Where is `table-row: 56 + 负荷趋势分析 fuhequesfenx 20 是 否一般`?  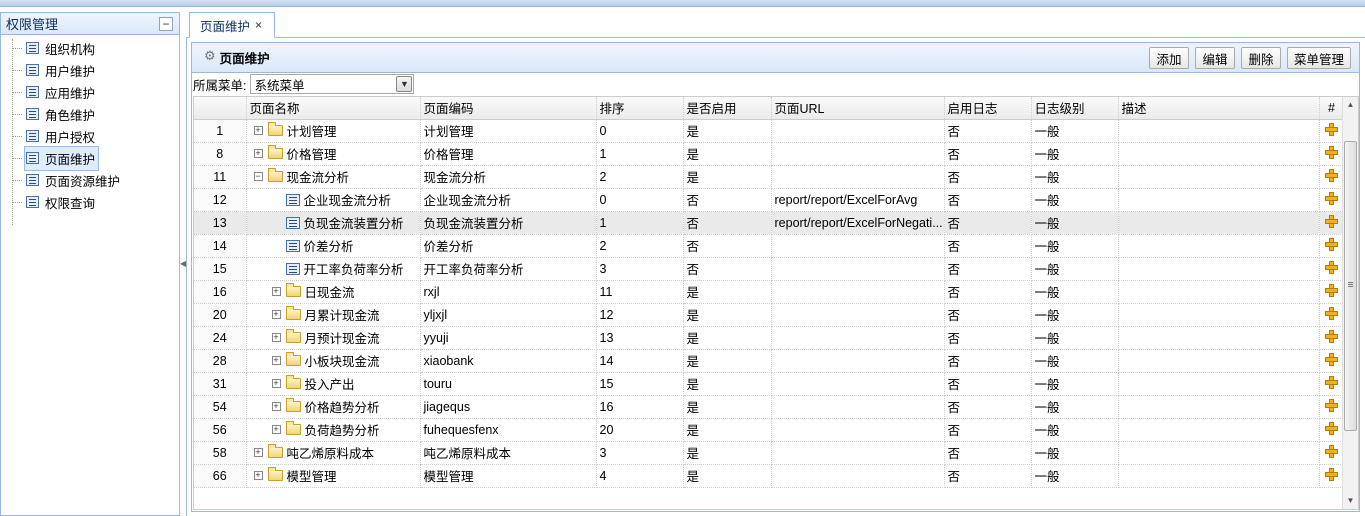 table-row: 56 + 负荷趋势分析 fuhequesfenx 20 是 否一般 is located at coordinates (769, 430).